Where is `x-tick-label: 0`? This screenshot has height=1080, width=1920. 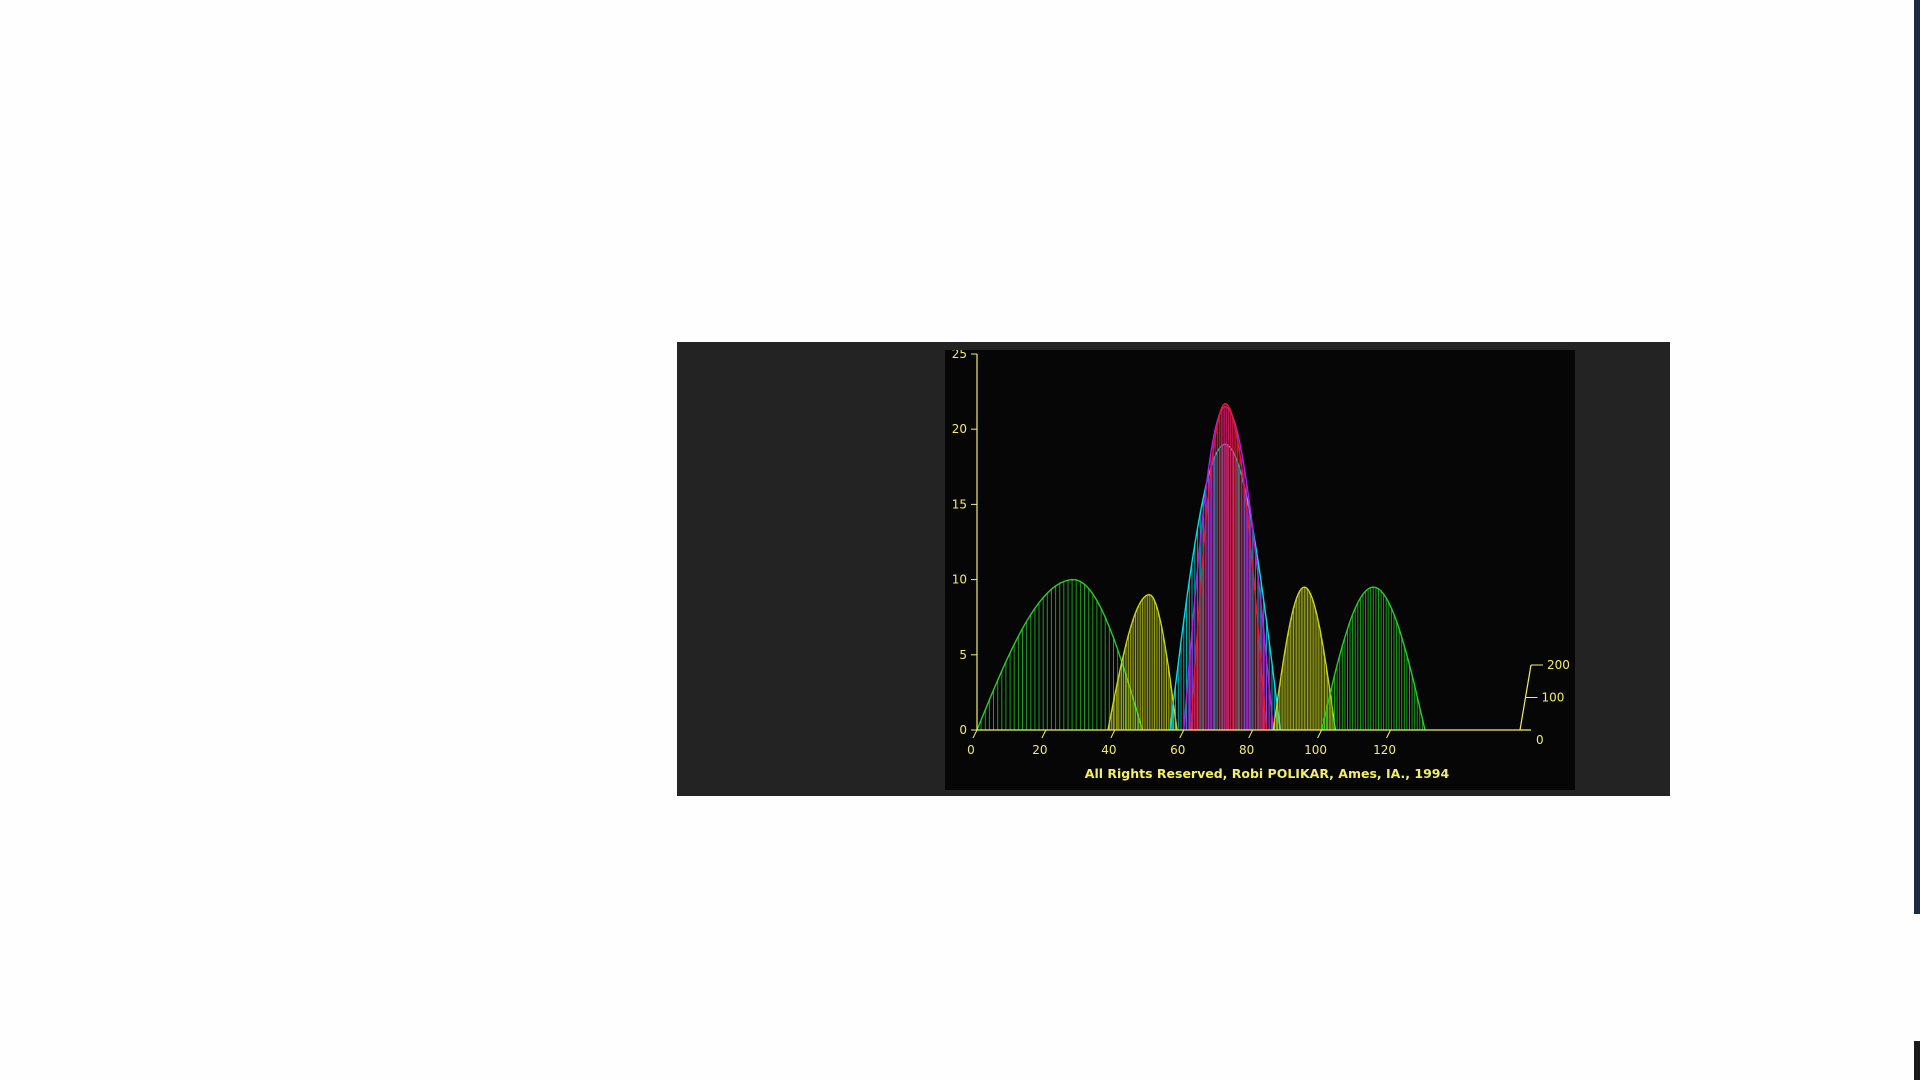 x-tick-label: 0 is located at coordinates (971, 750).